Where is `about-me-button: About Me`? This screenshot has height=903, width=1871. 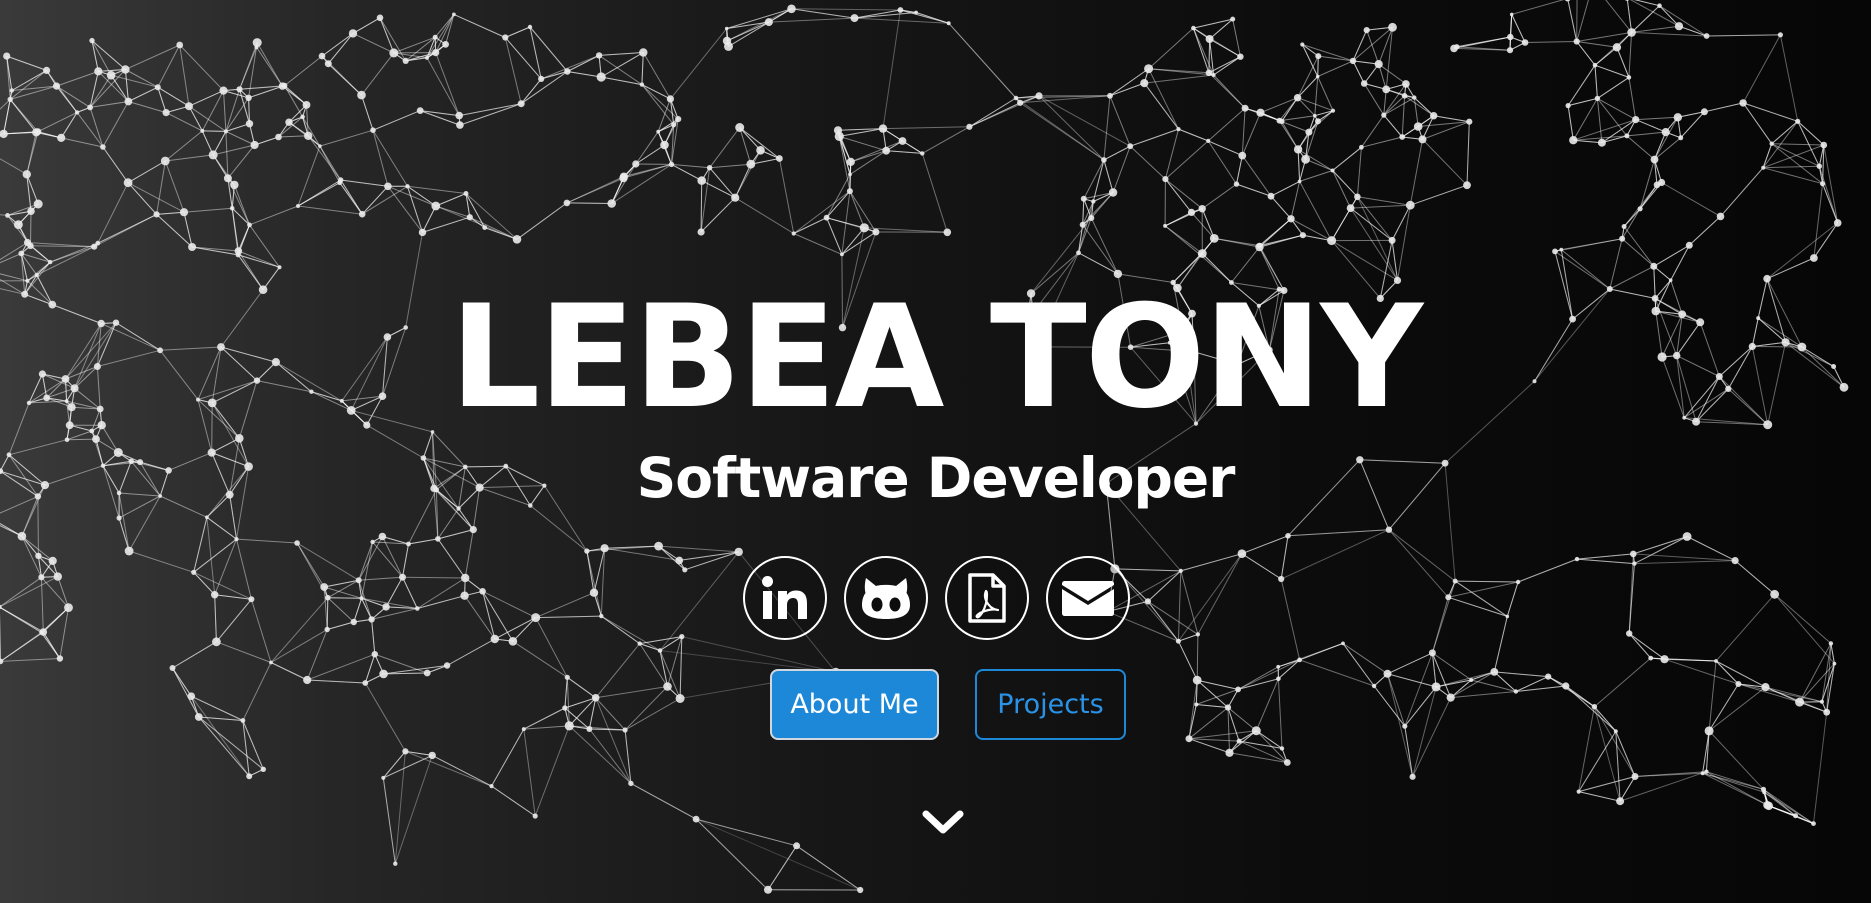 about-me-button: About Me is located at coordinates (854, 704).